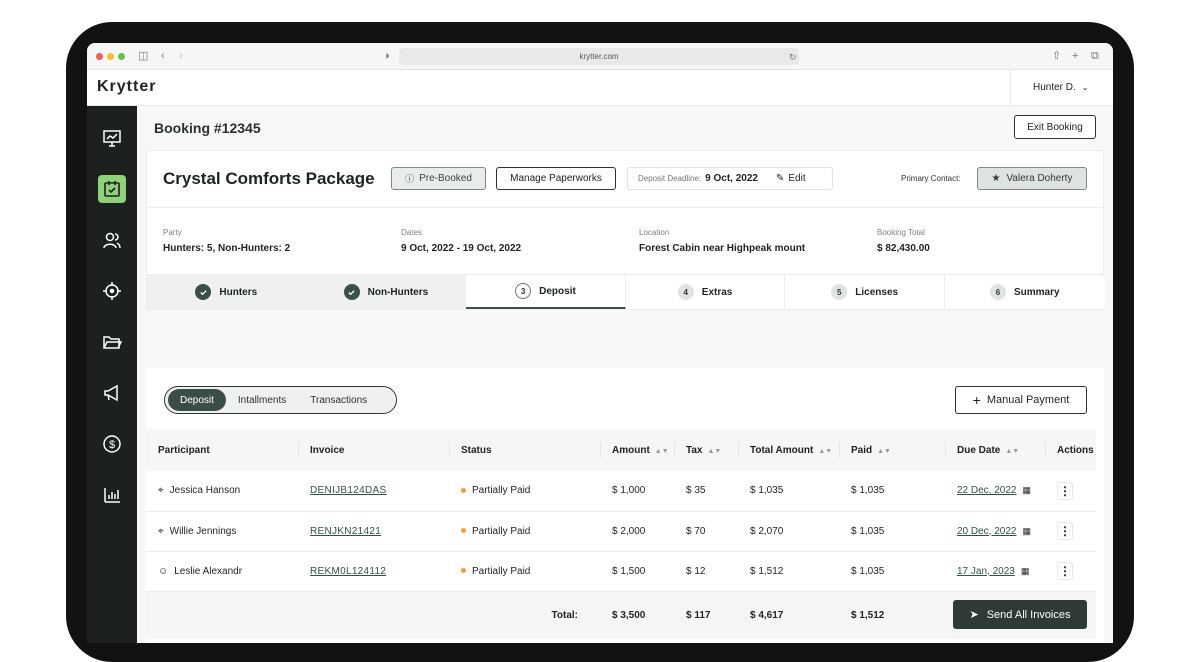  Describe the element at coordinates (262, 400) in the screenshot. I see `tab-installments: Intallments` at that location.